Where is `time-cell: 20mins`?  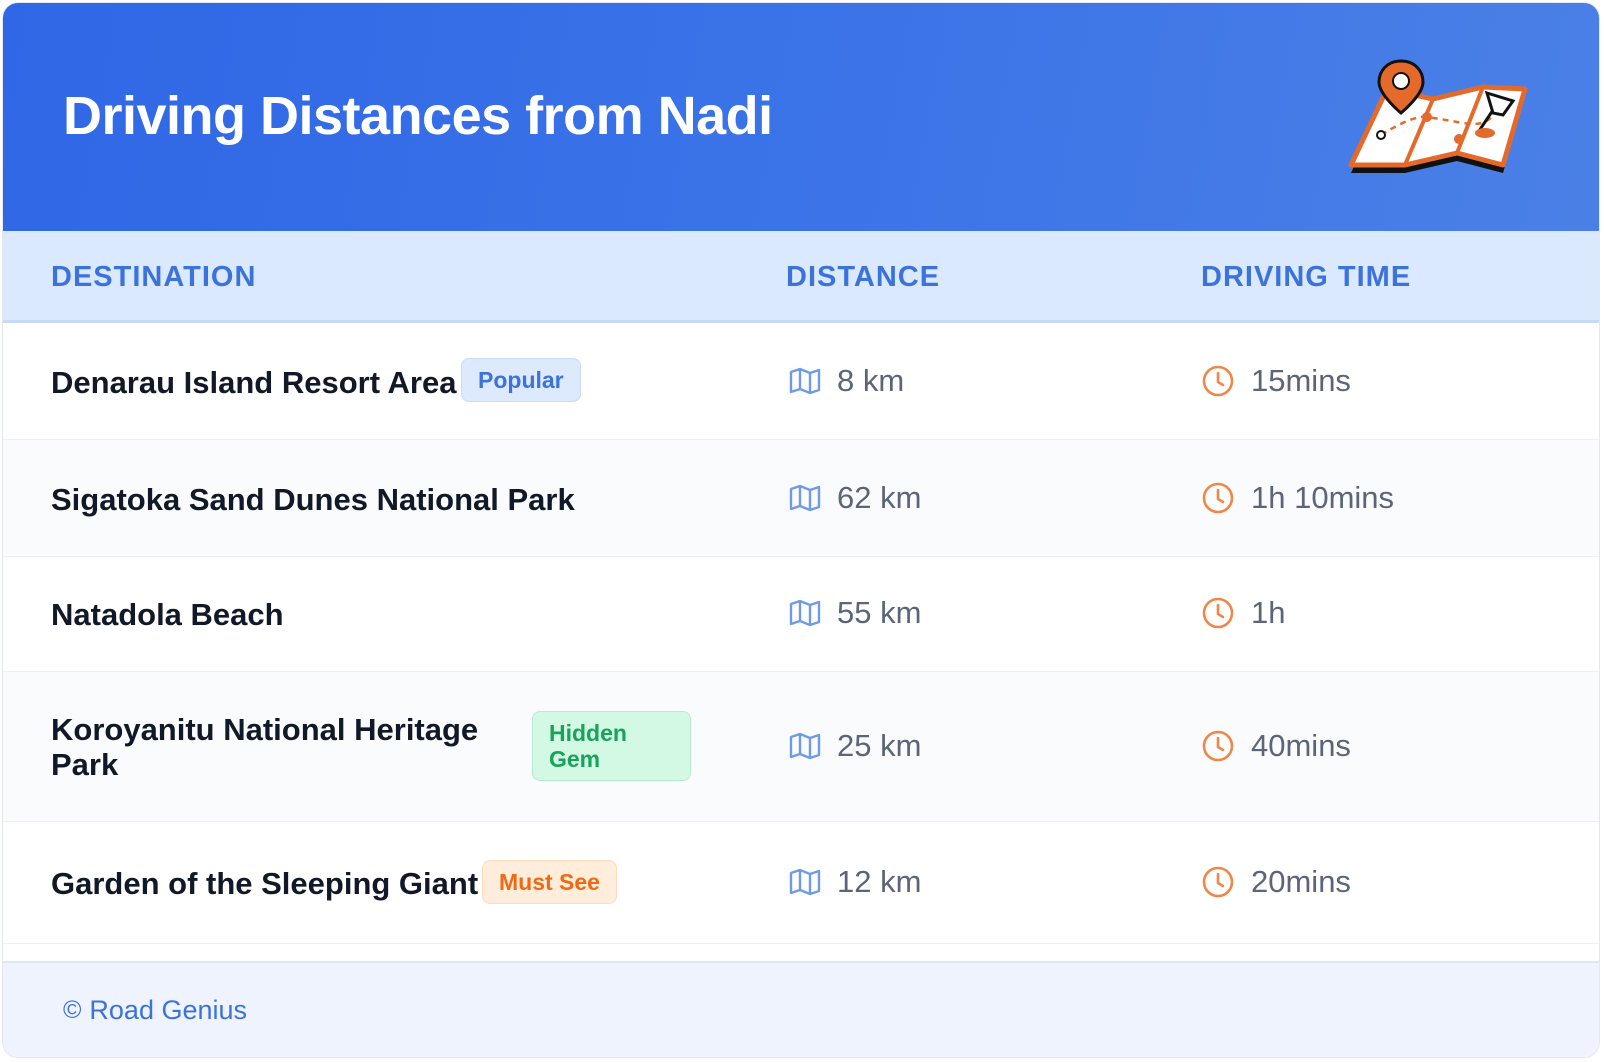 time-cell: 20mins is located at coordinates (1276, 882).